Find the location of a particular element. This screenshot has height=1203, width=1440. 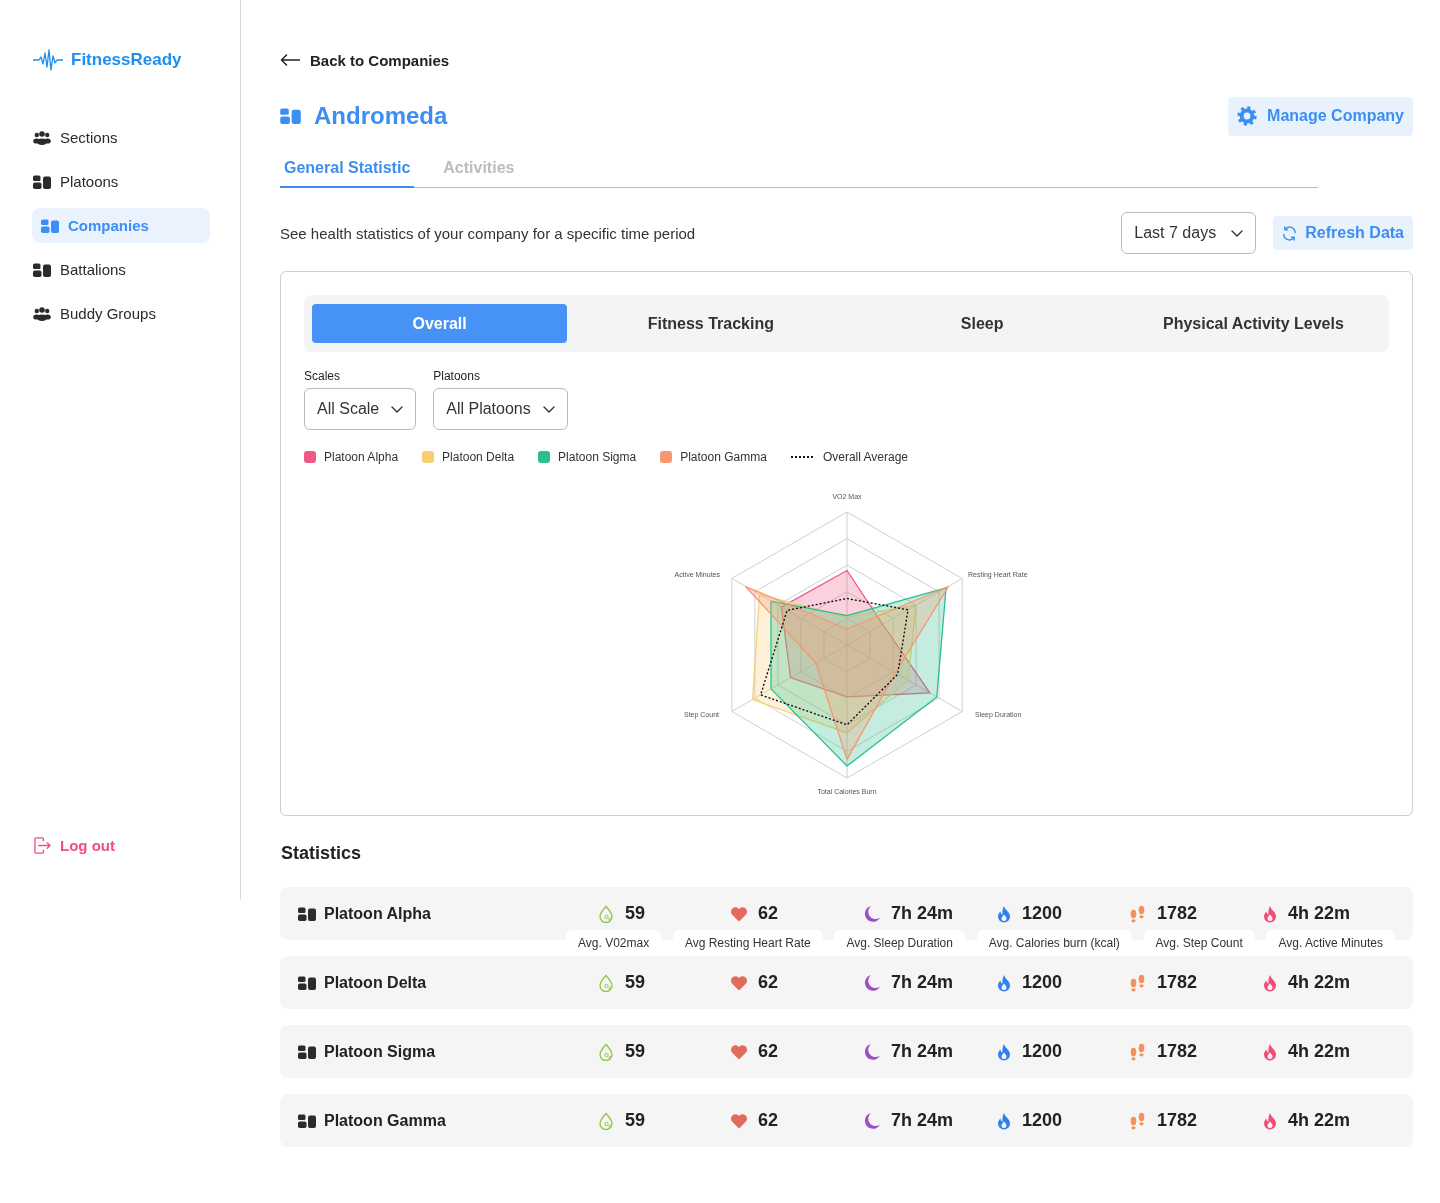

filter-label: Scales is located at coordinates (322, 376).